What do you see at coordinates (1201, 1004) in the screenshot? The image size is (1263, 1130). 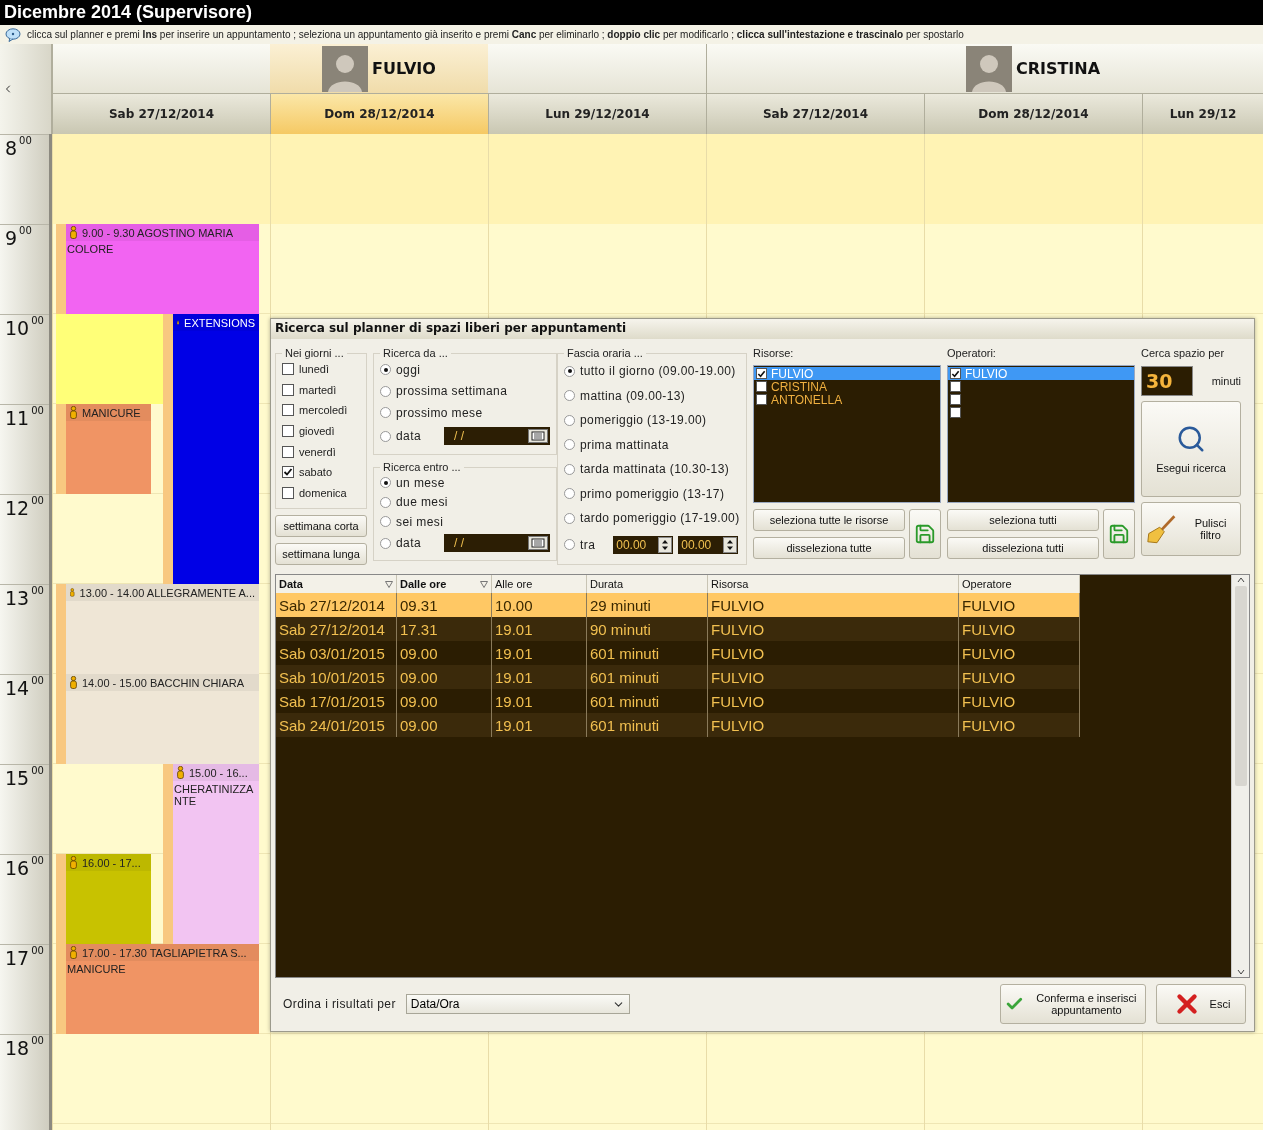 I see `exit-button: Esci` at bounding box center [1201, 1004].